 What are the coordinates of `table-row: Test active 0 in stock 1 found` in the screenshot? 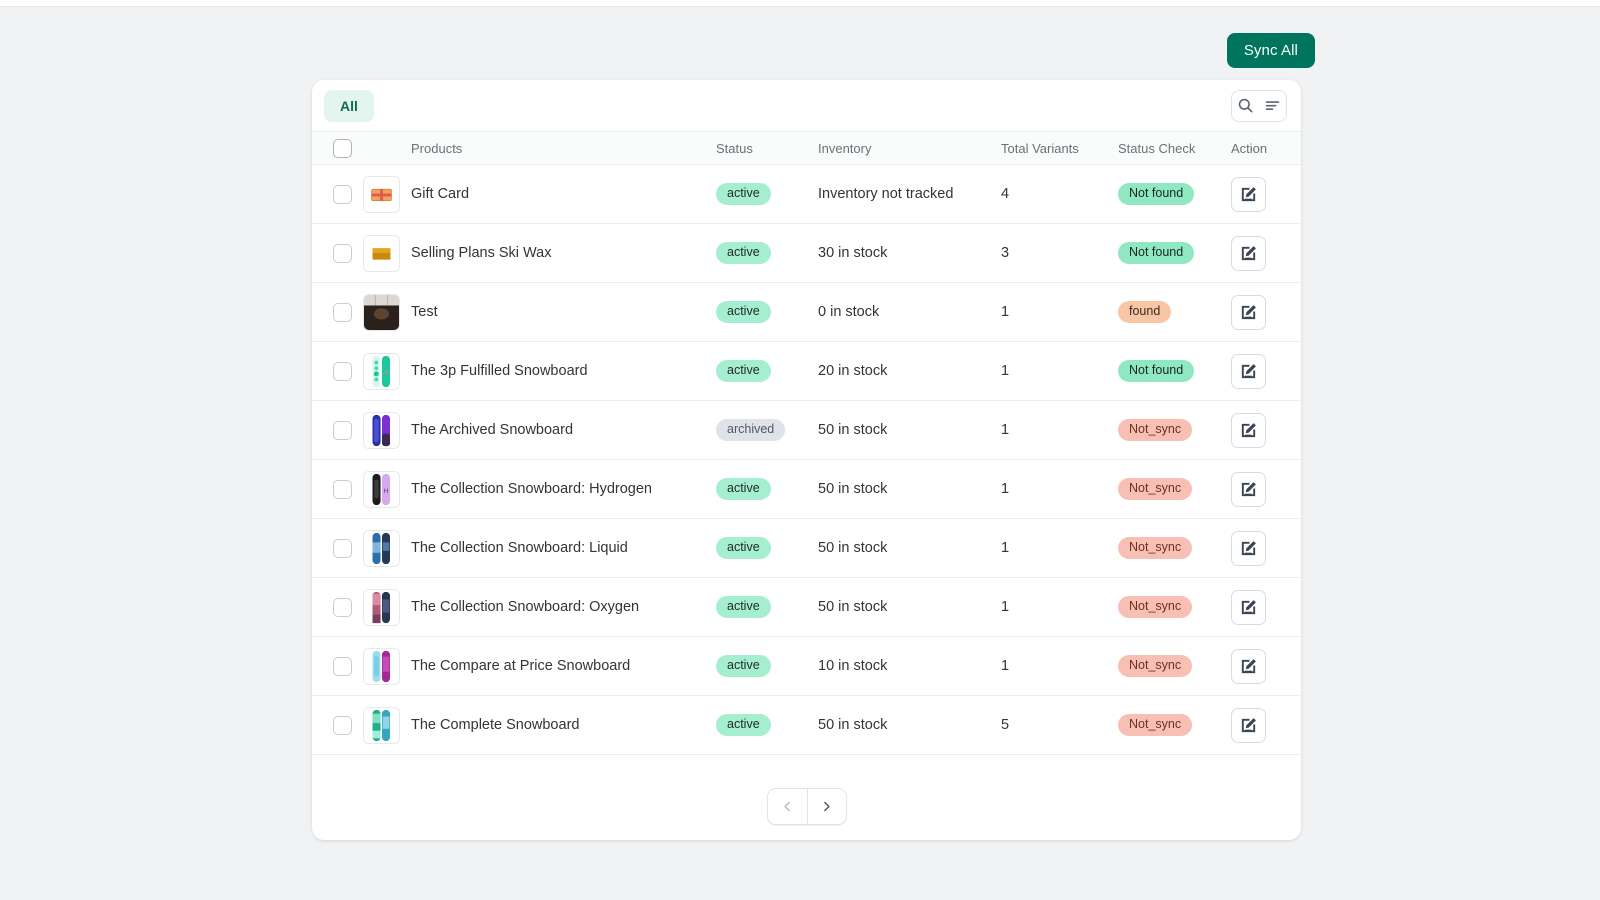 It's located at (806, 312).